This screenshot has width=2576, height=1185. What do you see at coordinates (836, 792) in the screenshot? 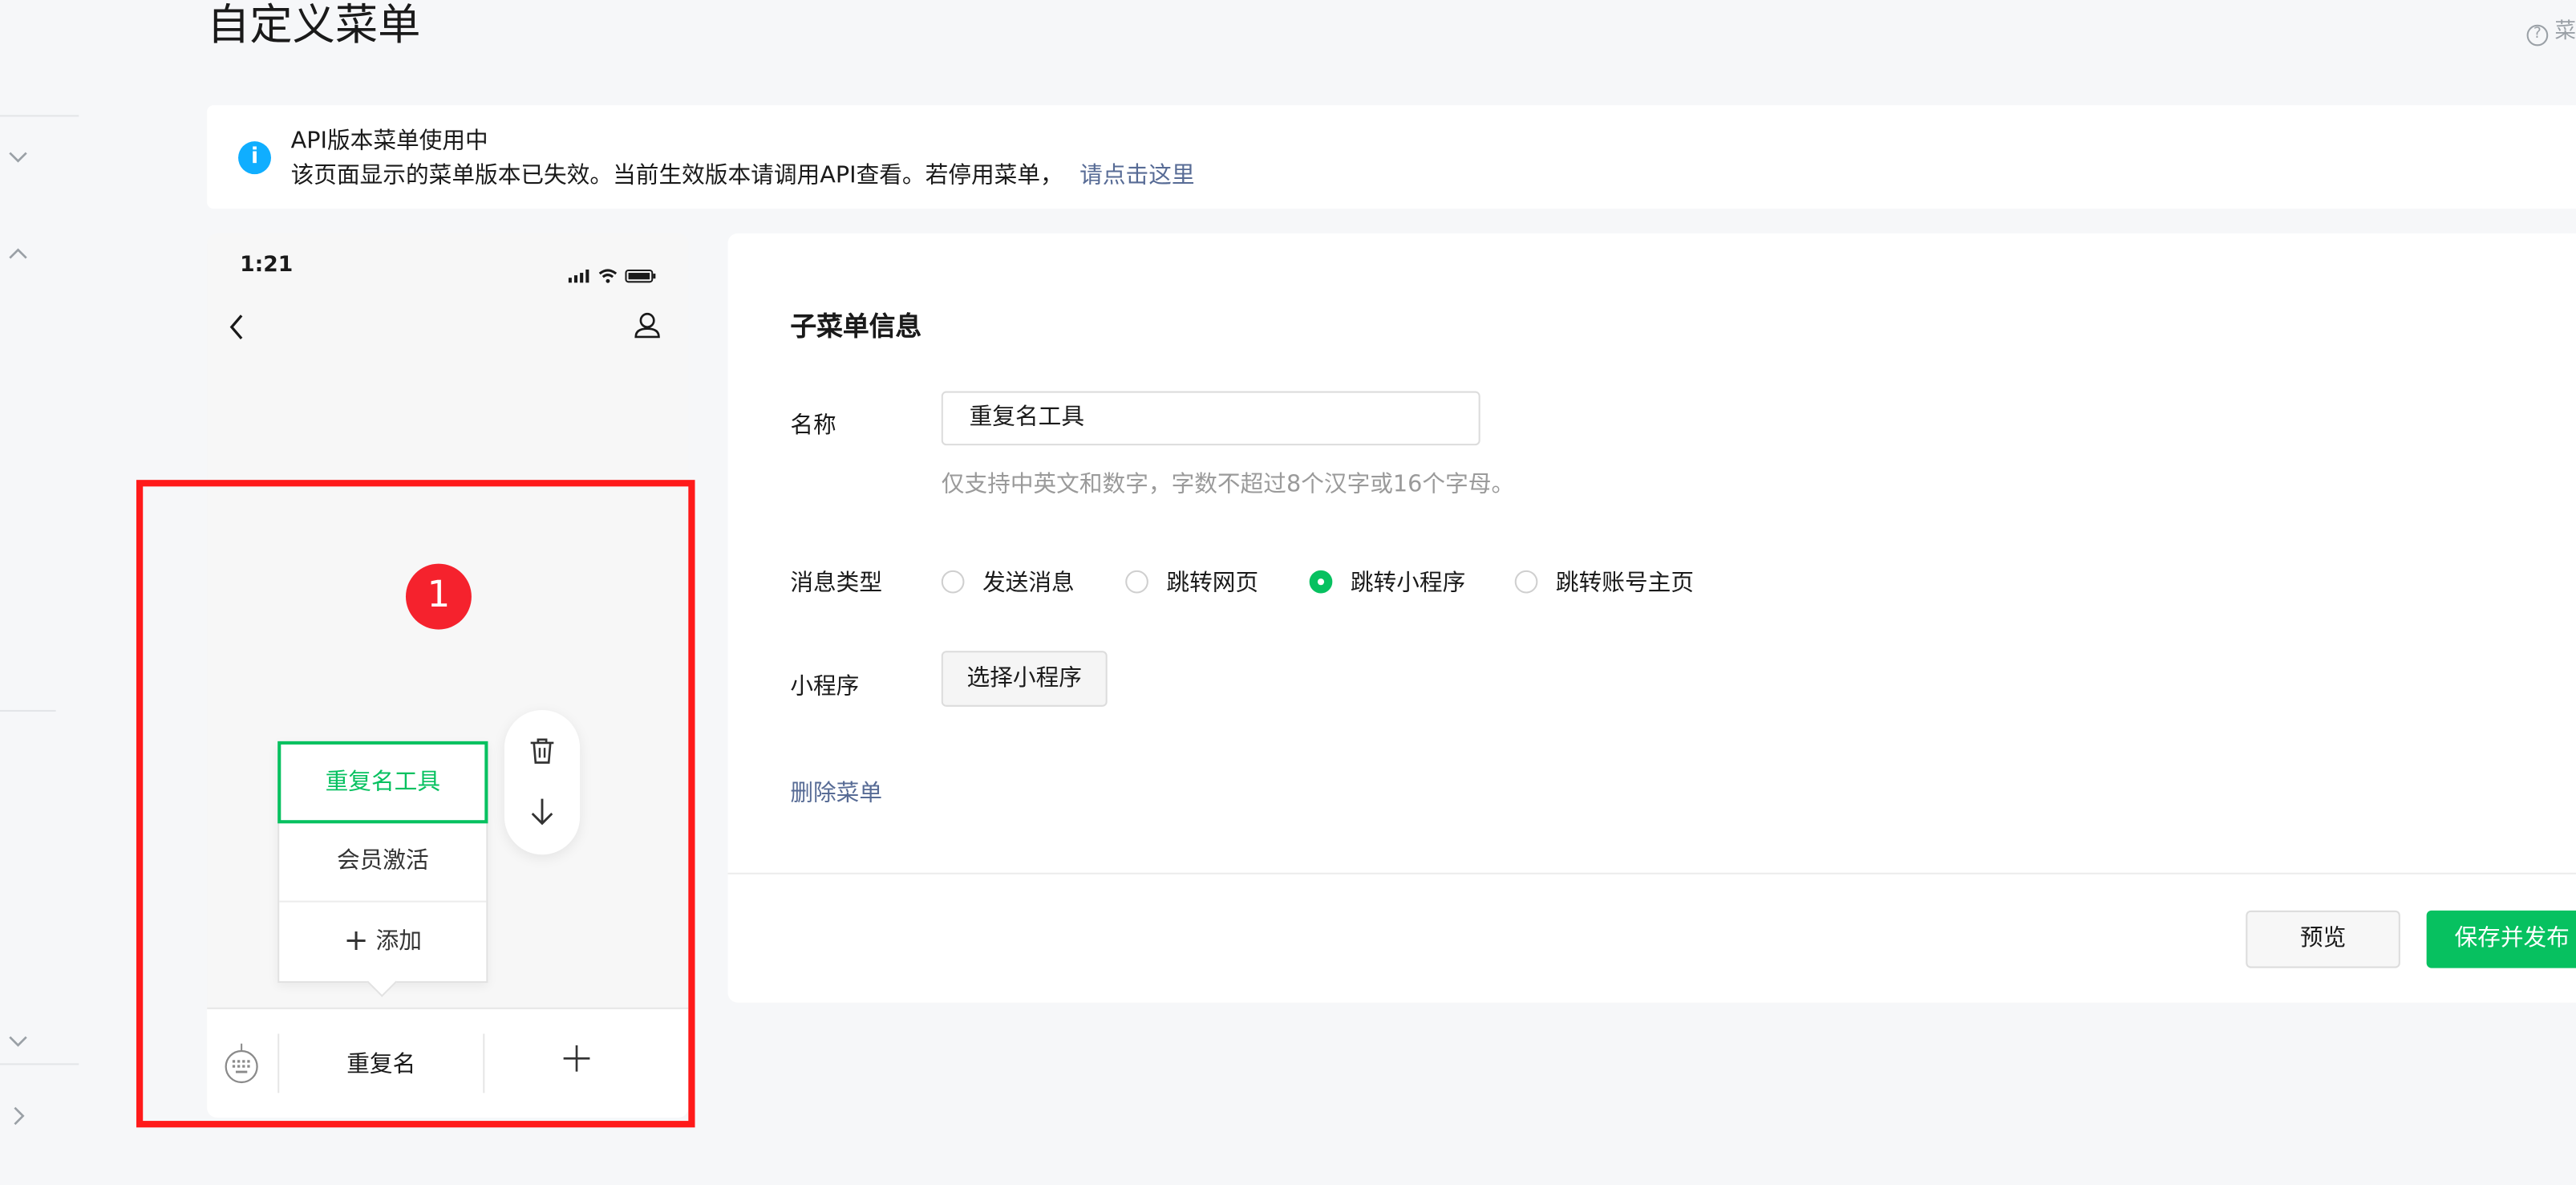
I see `delete-menu-link: 删除菜单` at bounding box center [836, 792].